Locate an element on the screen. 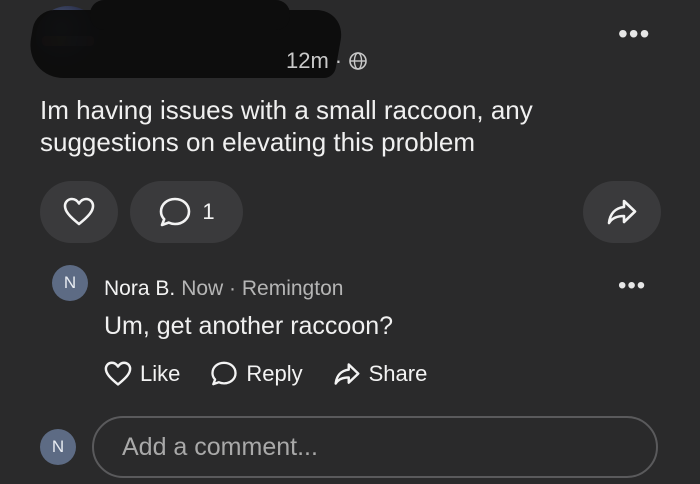  comment-reply-button: Reply is located at coordinates (256, 373).